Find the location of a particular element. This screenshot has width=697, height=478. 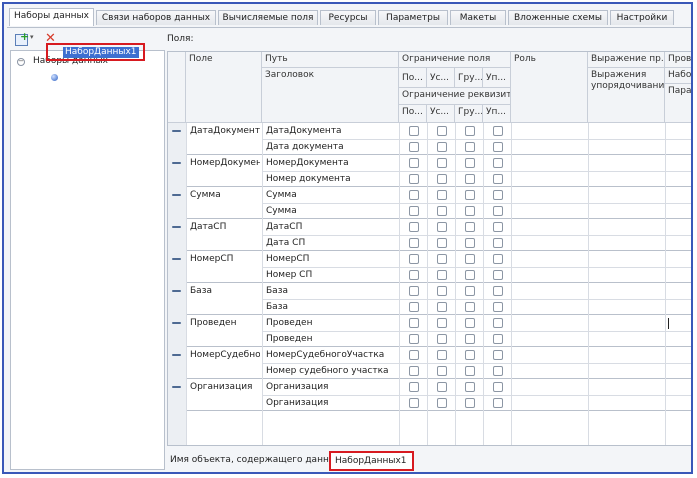

path-cell: ДатаСП is located at coordinates (331, 227).